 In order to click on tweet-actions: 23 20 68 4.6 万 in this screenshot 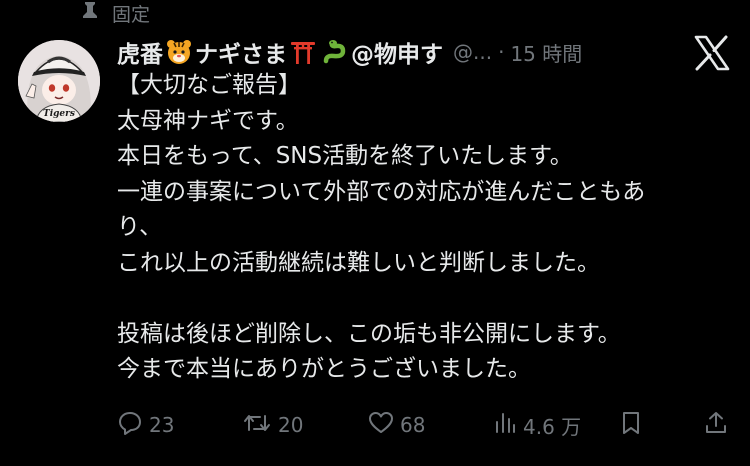, I will do `click(424, 425)`.